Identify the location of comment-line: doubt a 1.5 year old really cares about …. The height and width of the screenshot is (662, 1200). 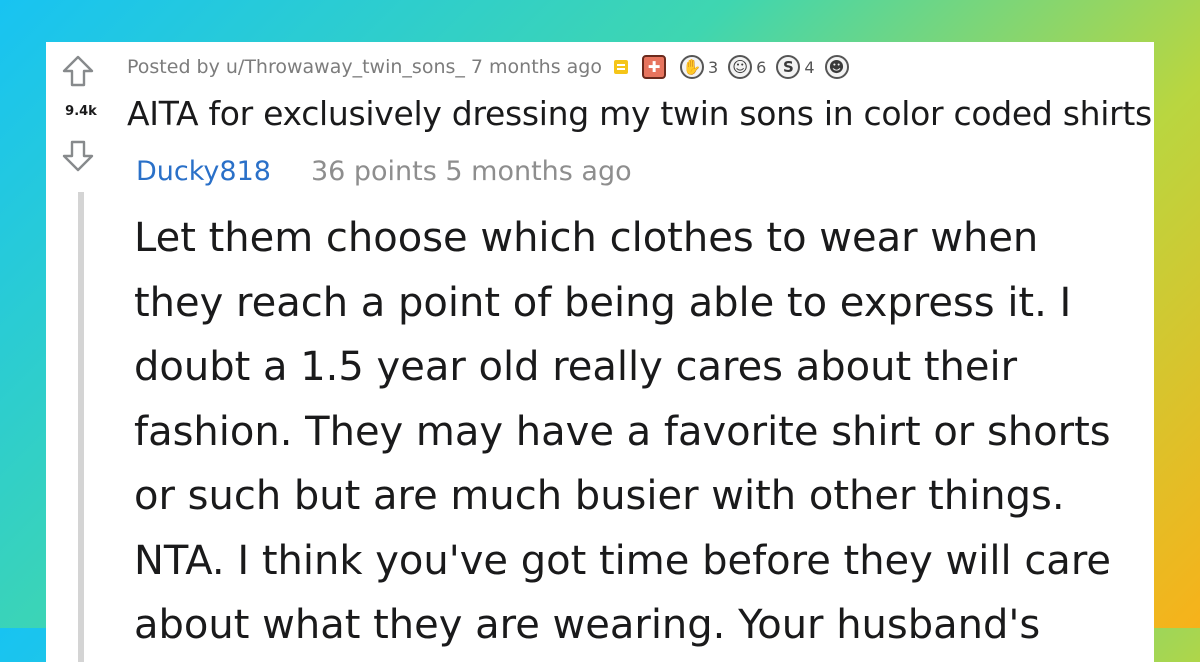
(576, 367).